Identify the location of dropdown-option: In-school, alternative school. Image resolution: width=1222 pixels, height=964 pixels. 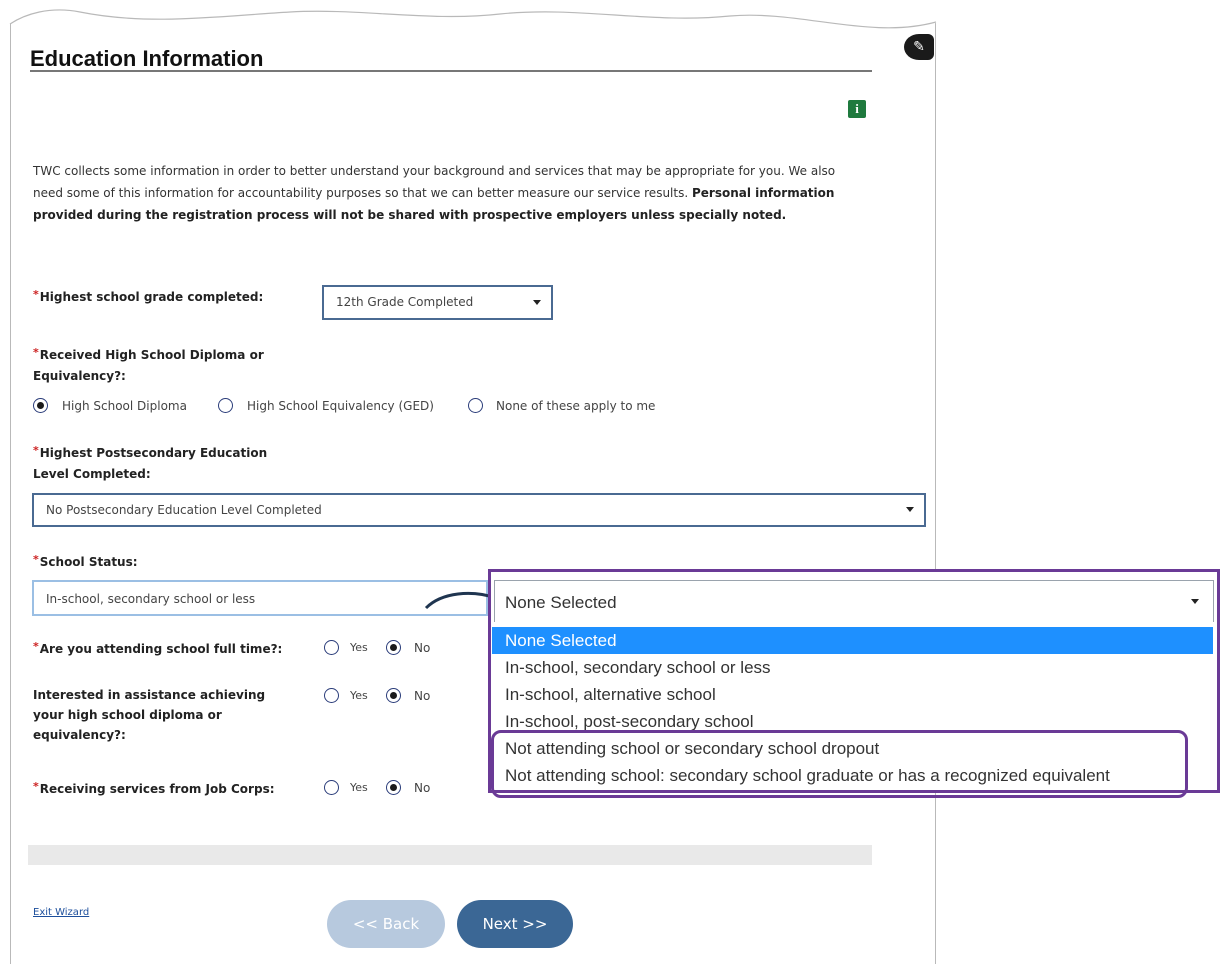
(854, 694).